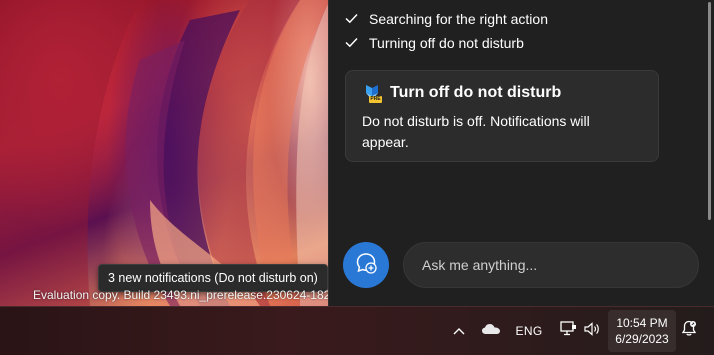 The image size is (714, 355). What do you see at coordinates (375, 99) in the screenshot?
I see `preview-badge-label: PRE` at bounding box center [375, 99].